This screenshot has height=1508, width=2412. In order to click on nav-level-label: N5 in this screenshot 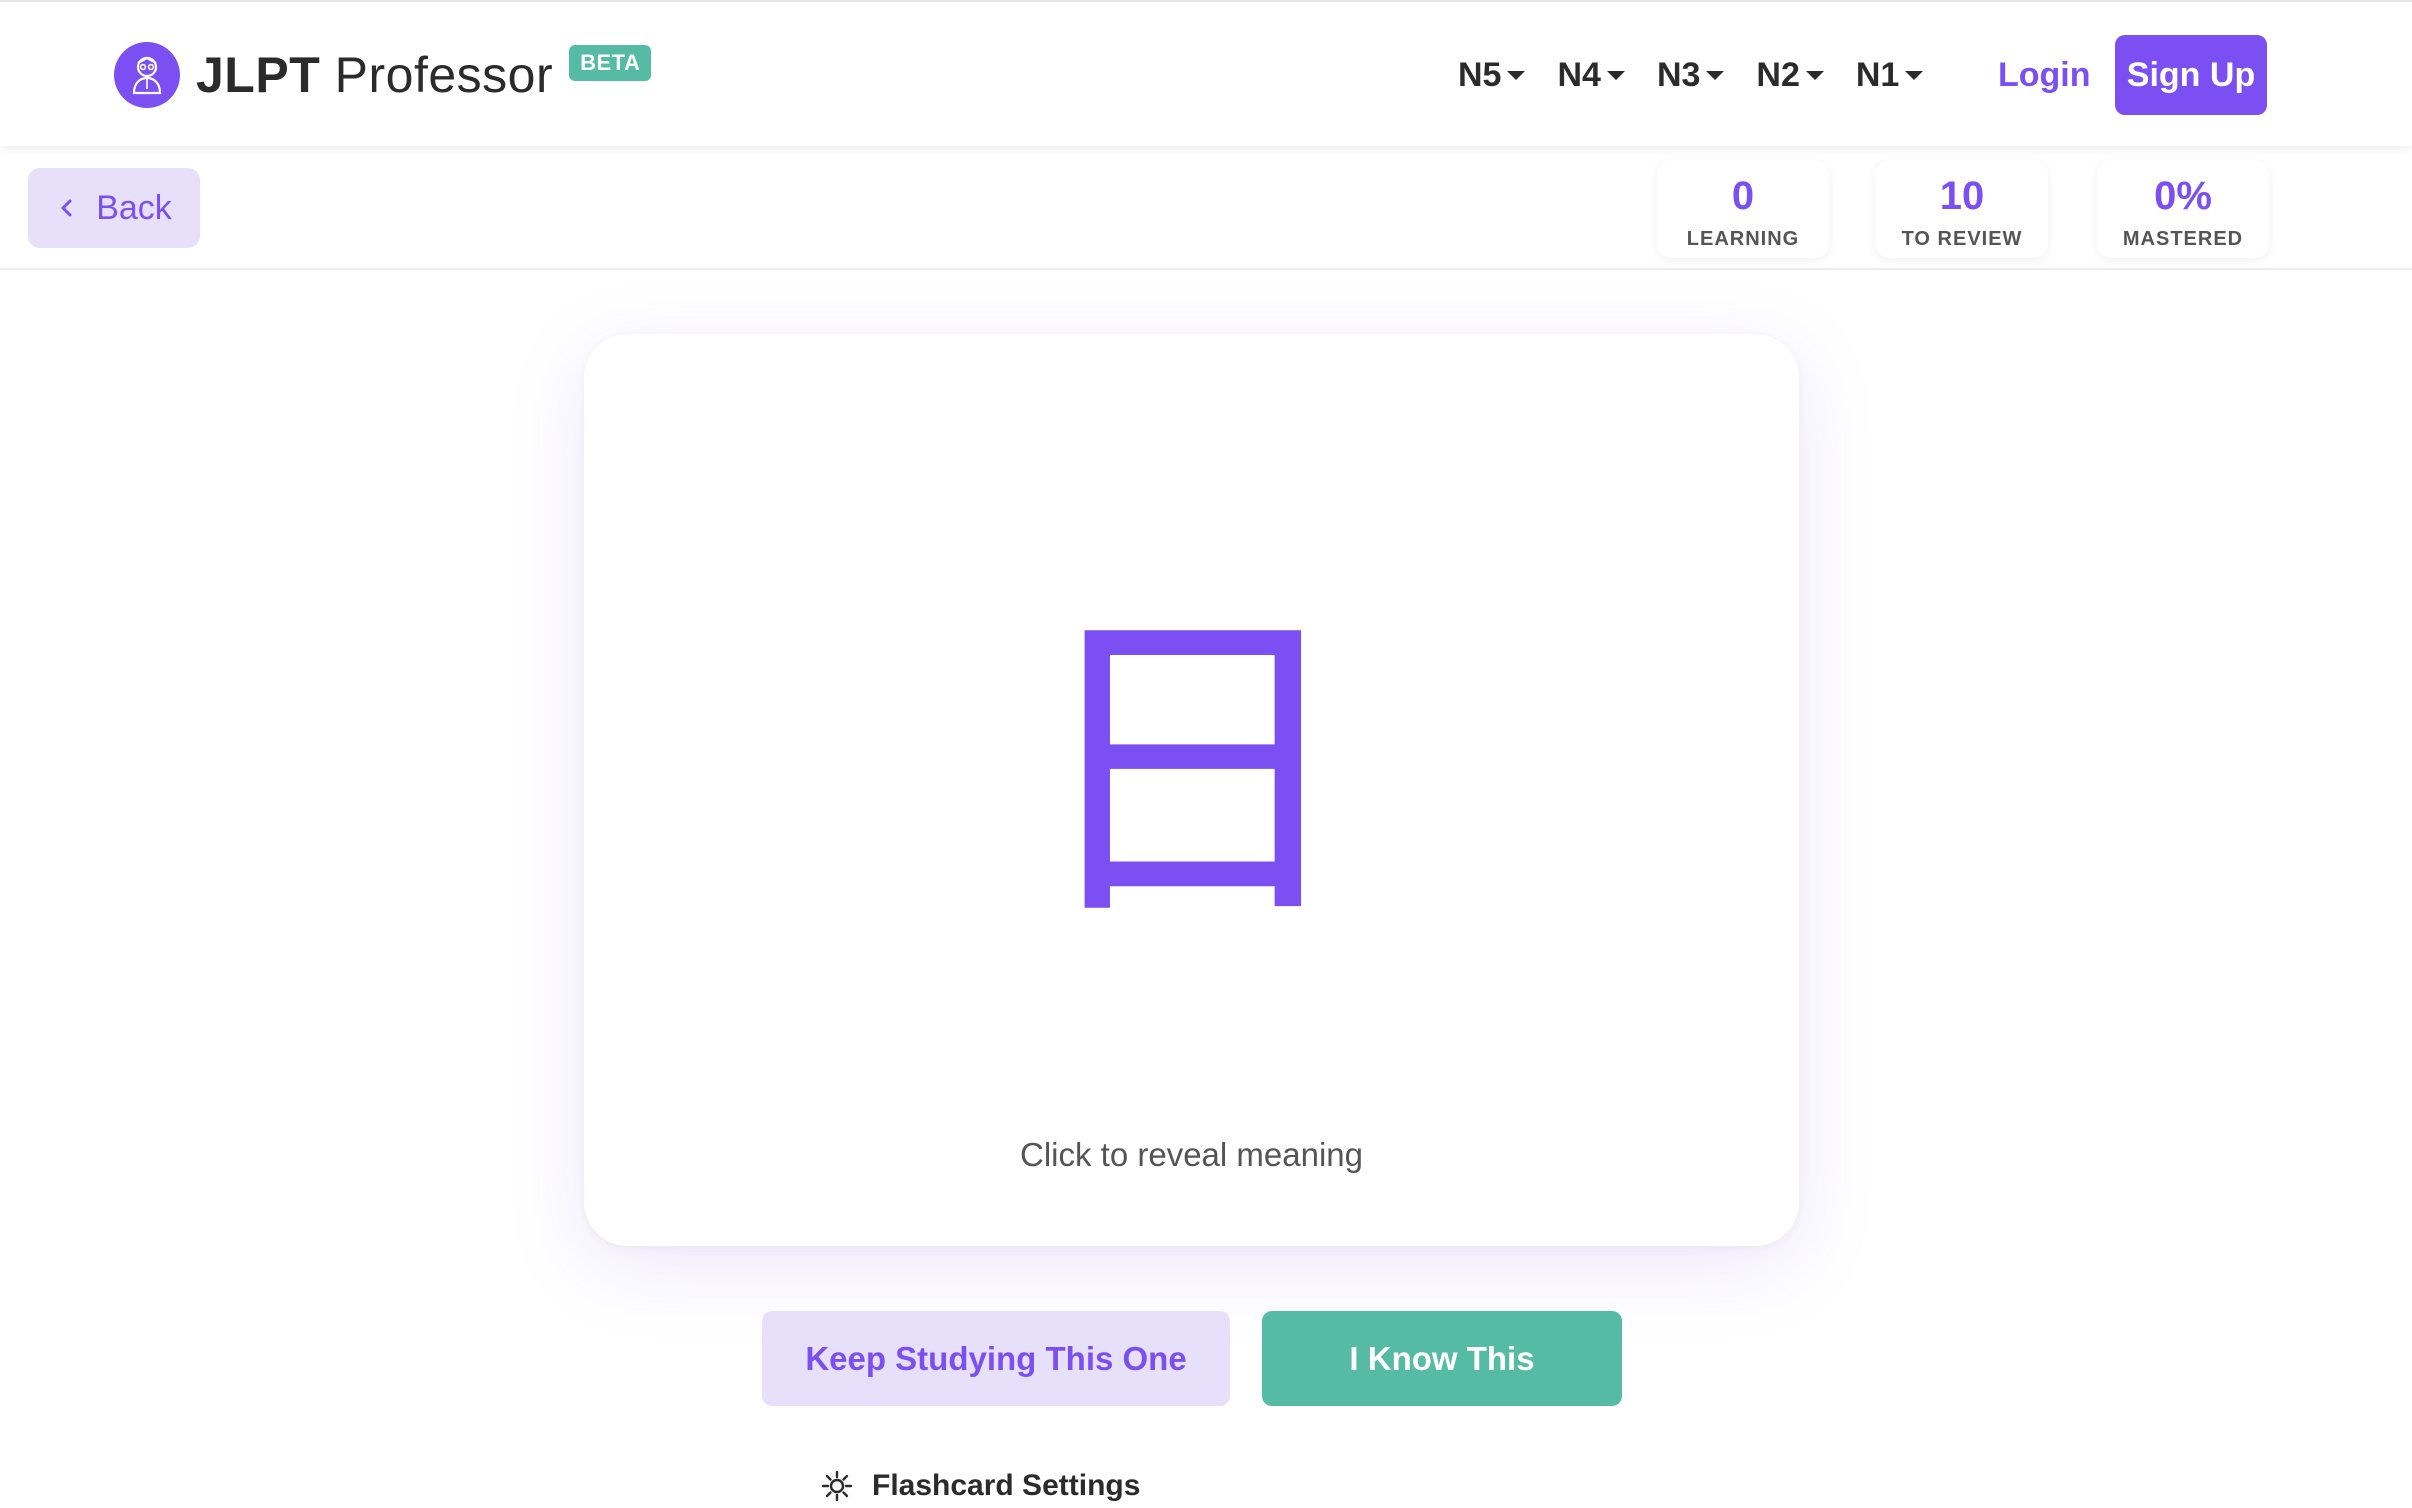, I will do `click(1480, 74)`.